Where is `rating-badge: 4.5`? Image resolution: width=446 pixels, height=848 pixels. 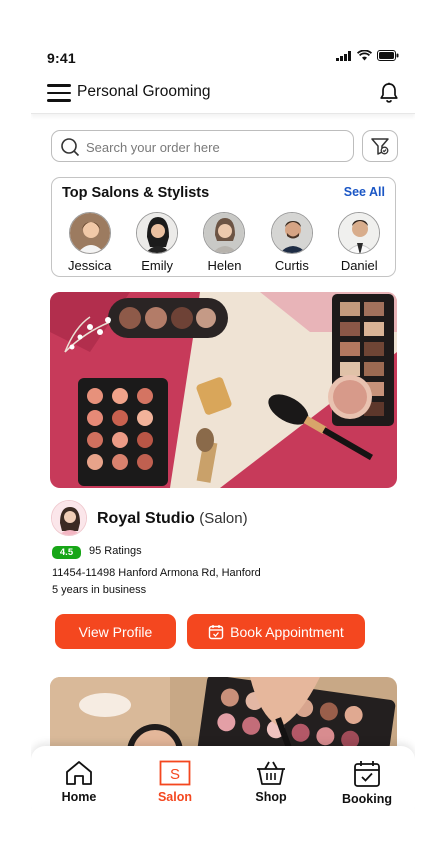 rating-badge: 4.5 is located at coordinates (66, 552).